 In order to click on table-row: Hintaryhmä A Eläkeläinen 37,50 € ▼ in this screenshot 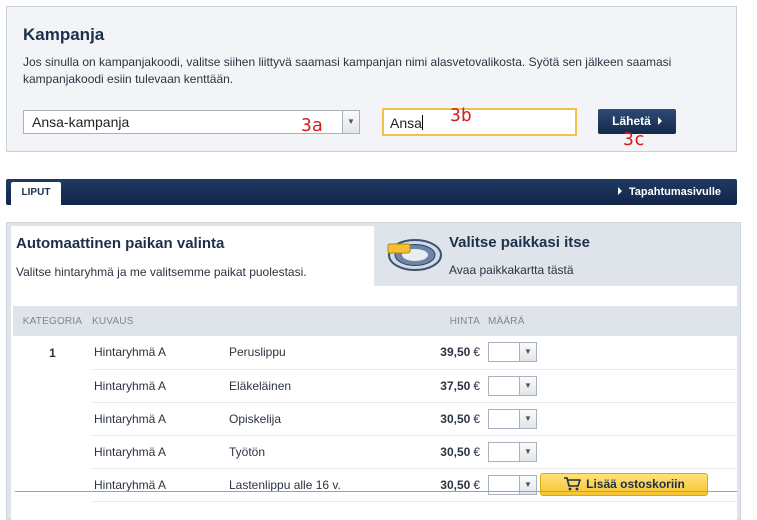, I will do `click(375, 386)`.